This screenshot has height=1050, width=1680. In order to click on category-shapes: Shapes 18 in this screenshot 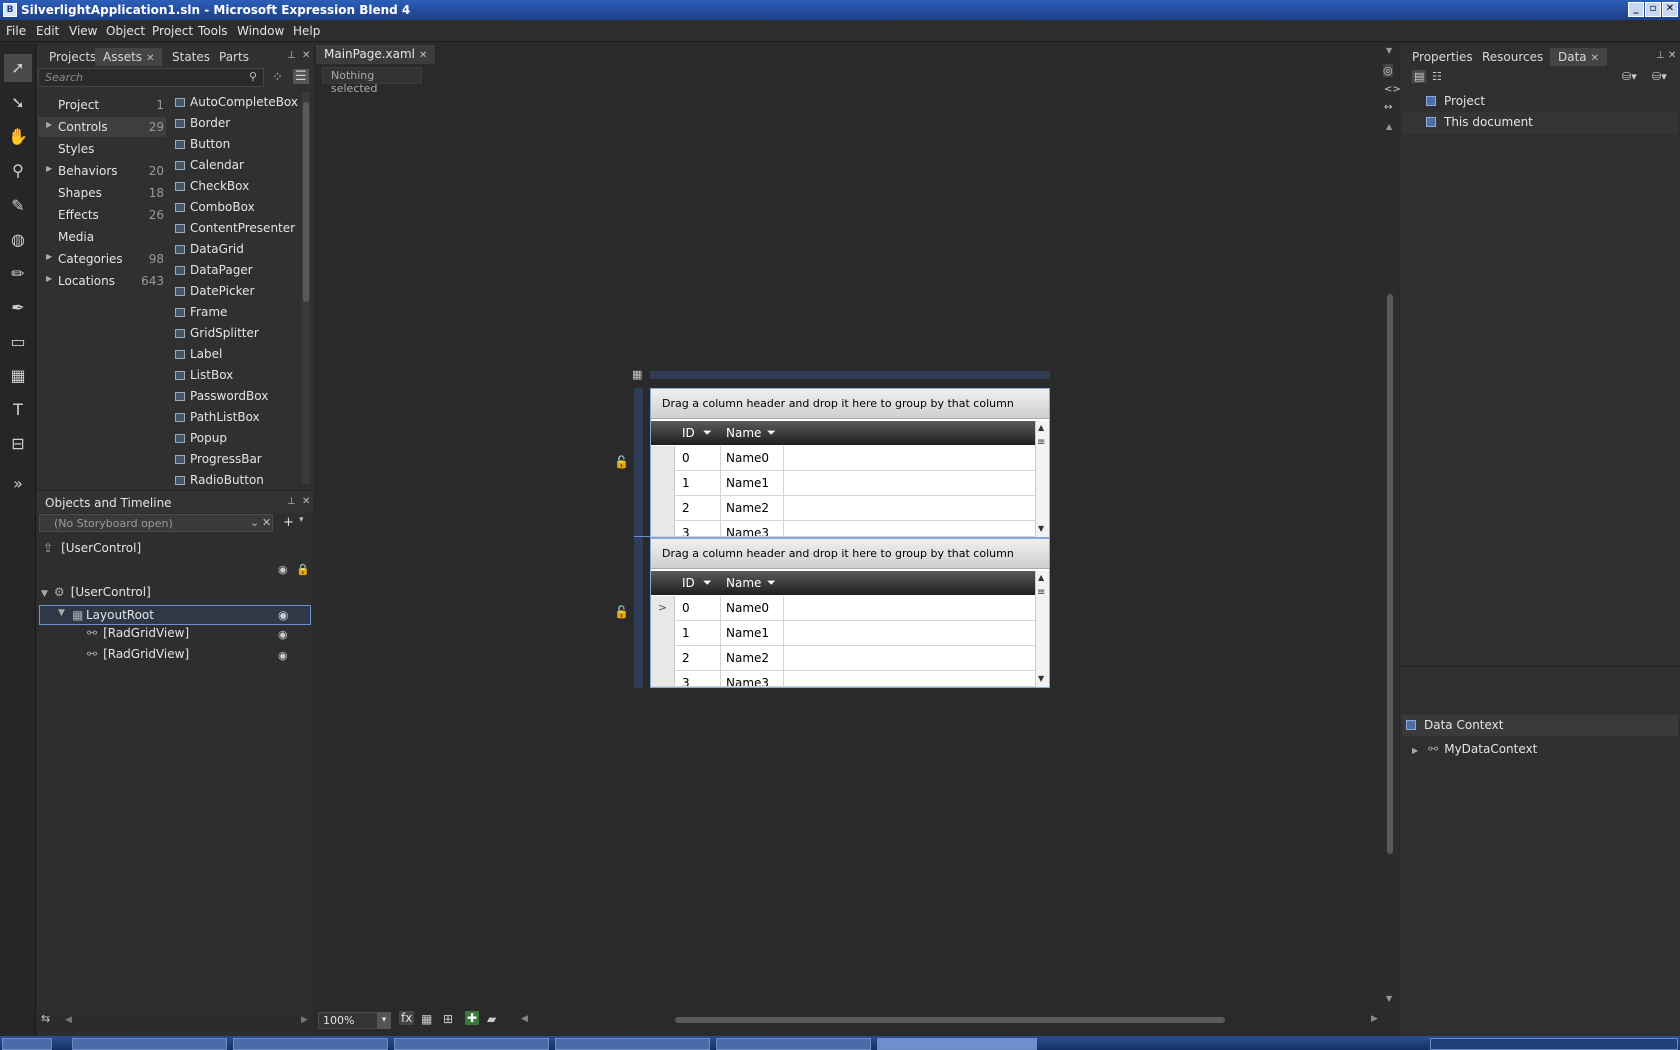, I will do `click(102, 193)`.